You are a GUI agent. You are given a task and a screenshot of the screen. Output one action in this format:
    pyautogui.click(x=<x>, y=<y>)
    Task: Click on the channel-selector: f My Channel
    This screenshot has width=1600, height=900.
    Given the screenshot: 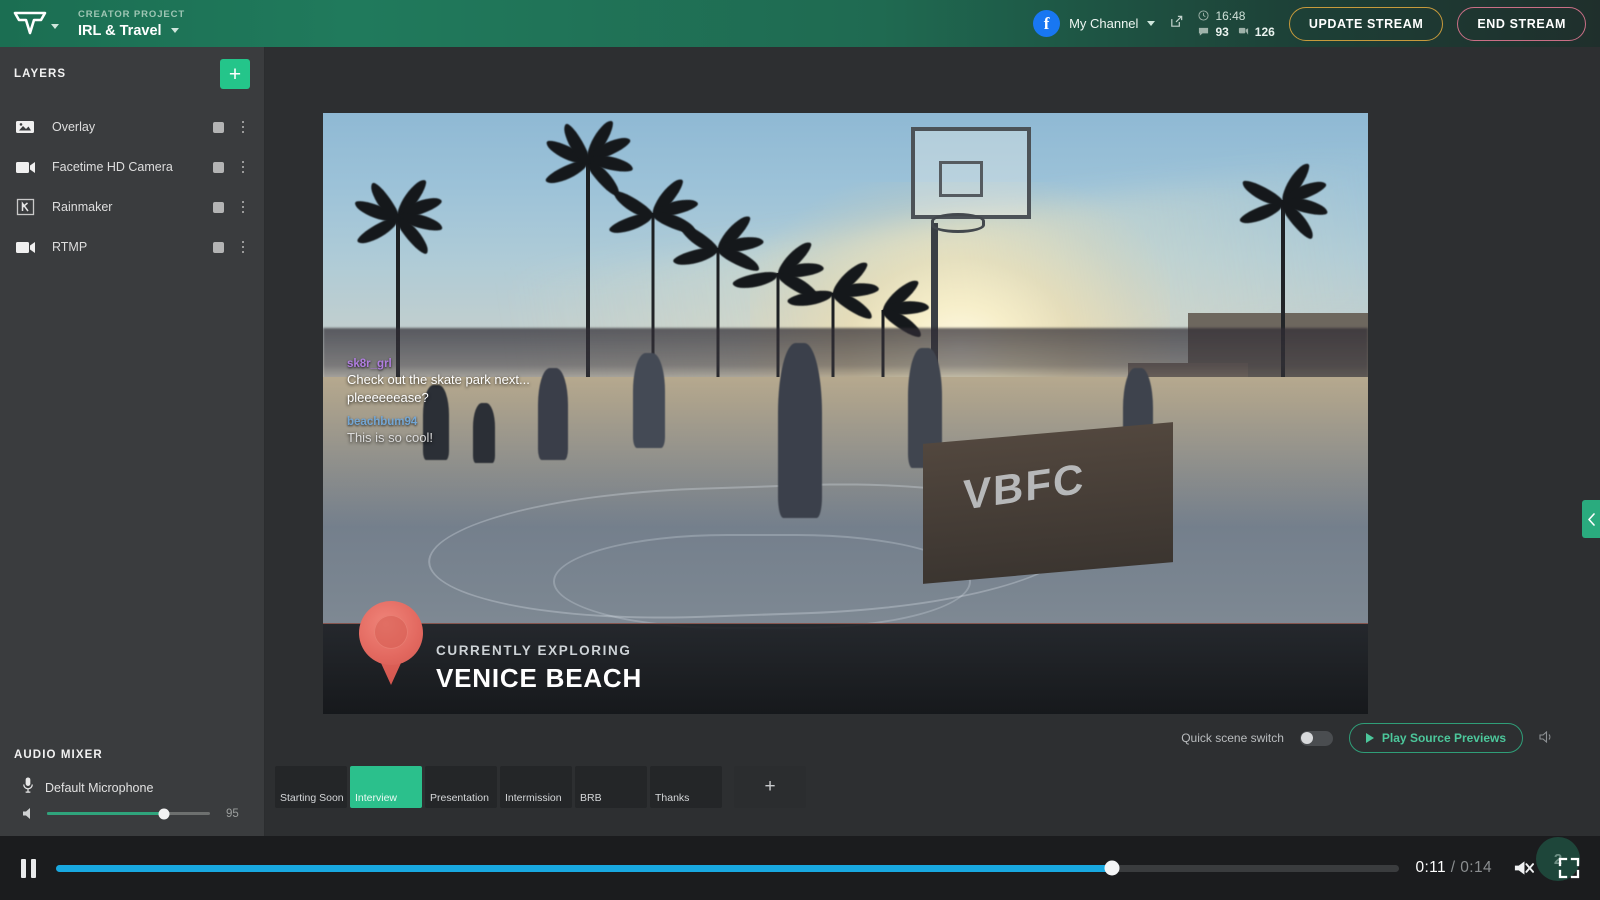 What is the action you would take?
    pyautogui.click(x=1094, y=23)
    